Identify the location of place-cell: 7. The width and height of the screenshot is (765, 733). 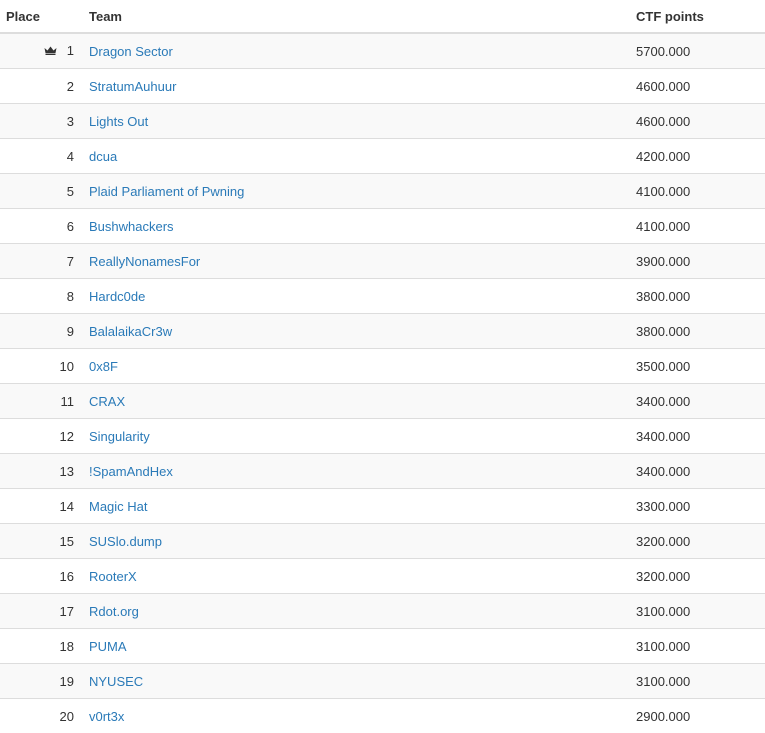
(41, 261).